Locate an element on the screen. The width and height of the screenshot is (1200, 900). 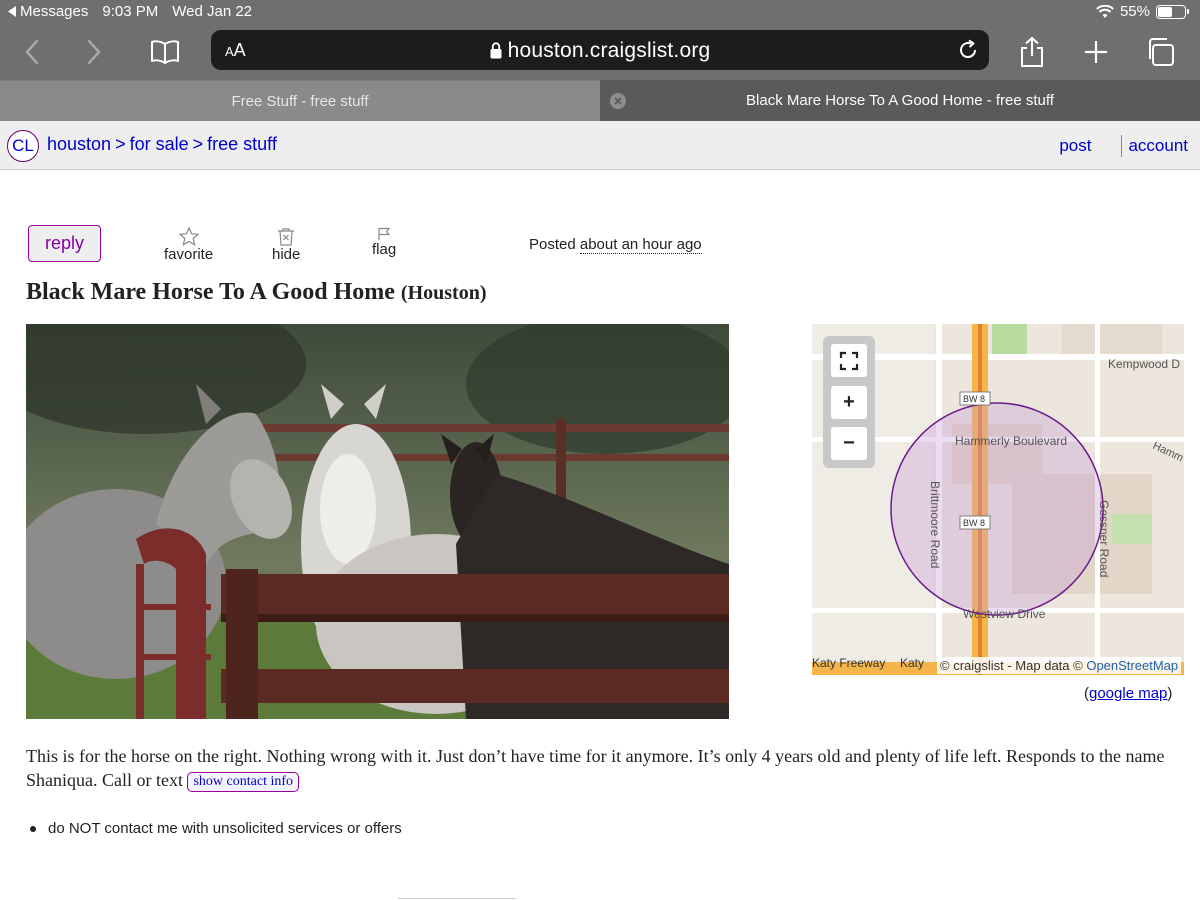
reload-button is located at coordinates (968, 52).